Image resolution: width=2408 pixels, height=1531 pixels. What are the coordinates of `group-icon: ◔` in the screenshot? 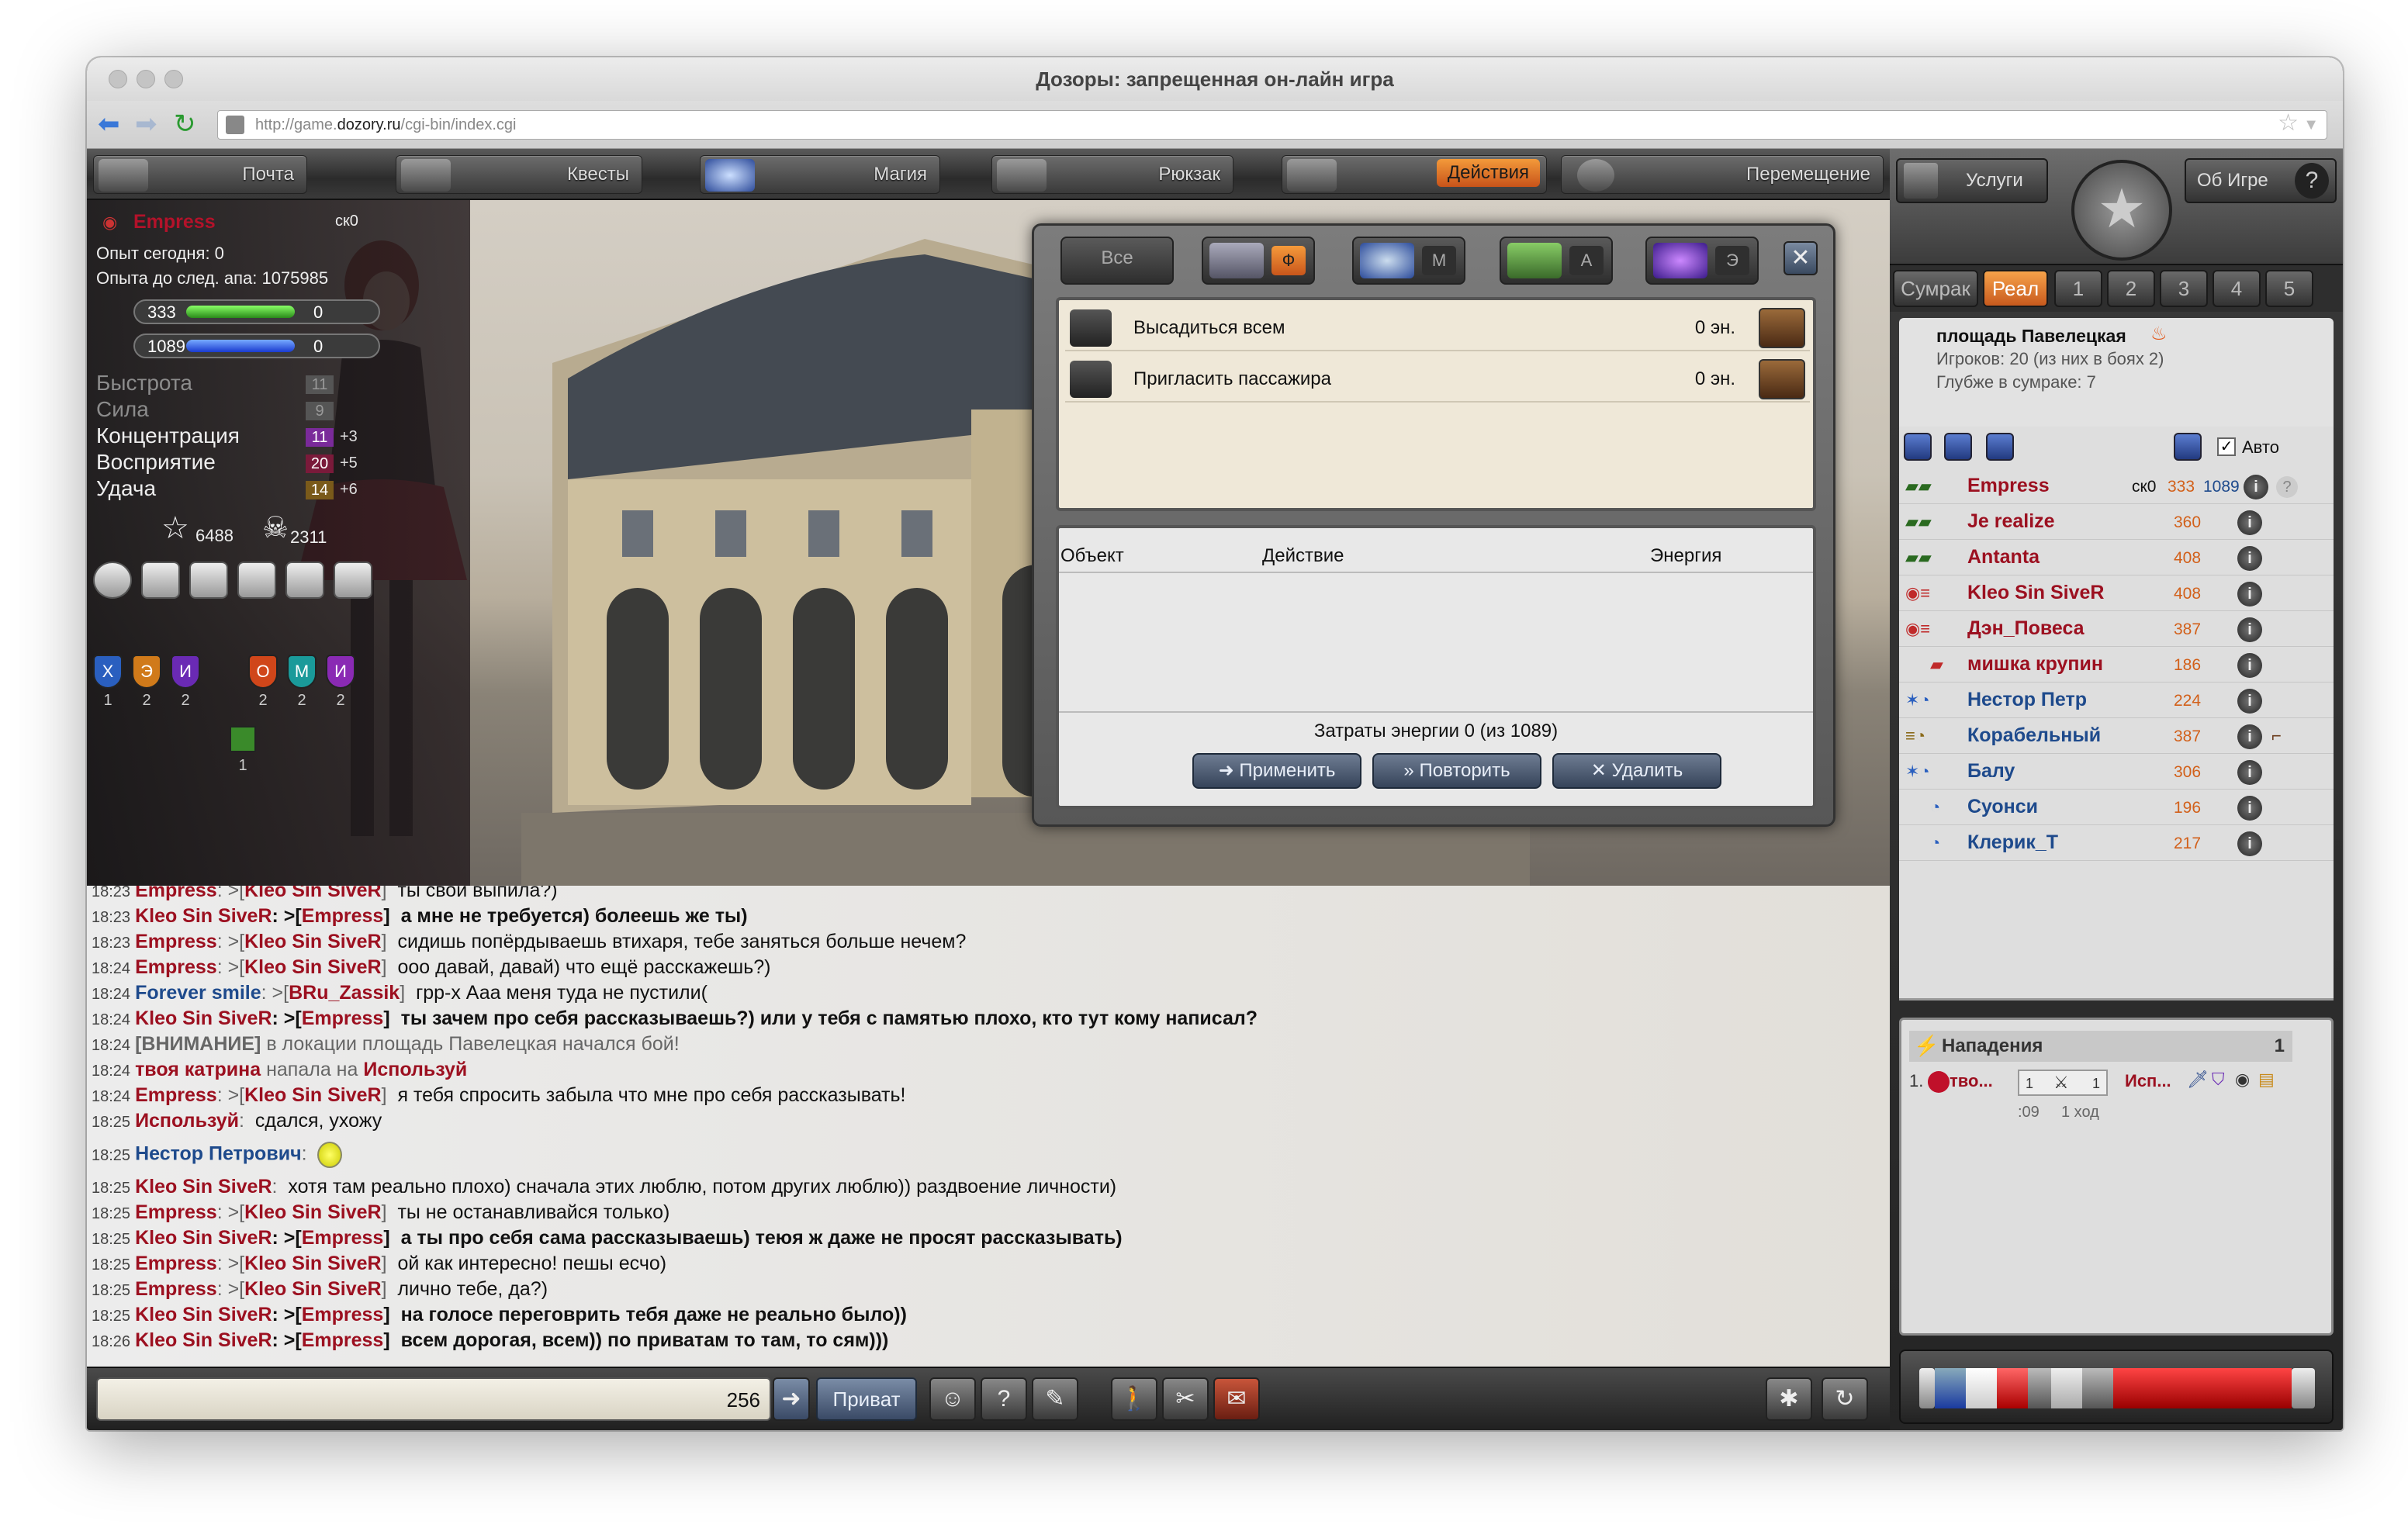 It's located at (1935, 842).